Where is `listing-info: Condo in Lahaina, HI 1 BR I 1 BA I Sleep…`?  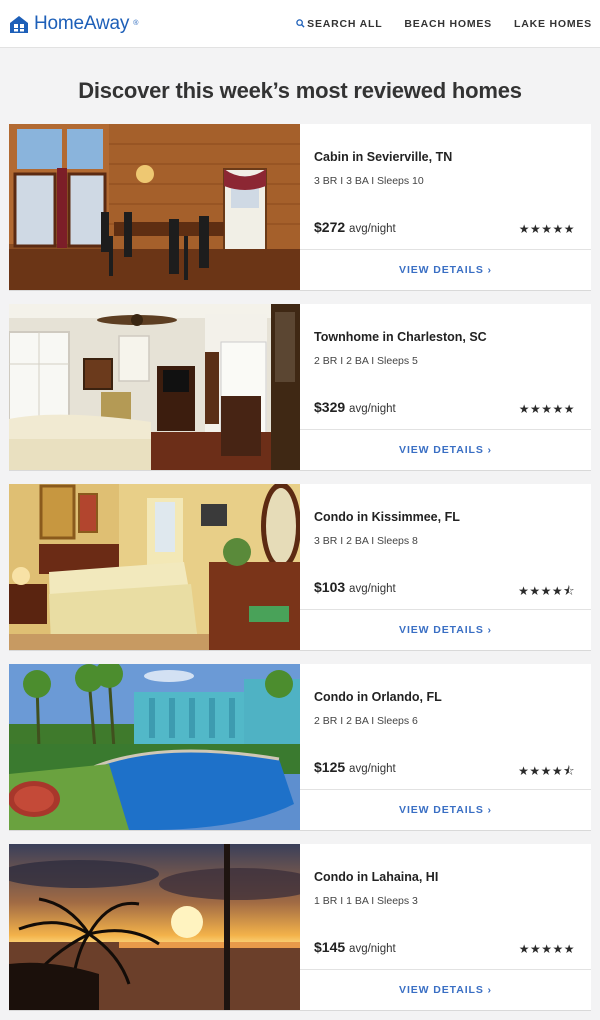 listing-info: Condo in Lahaina, HI 1 BR I 1 BA I Sleep… is located at coordinates (445, 927).